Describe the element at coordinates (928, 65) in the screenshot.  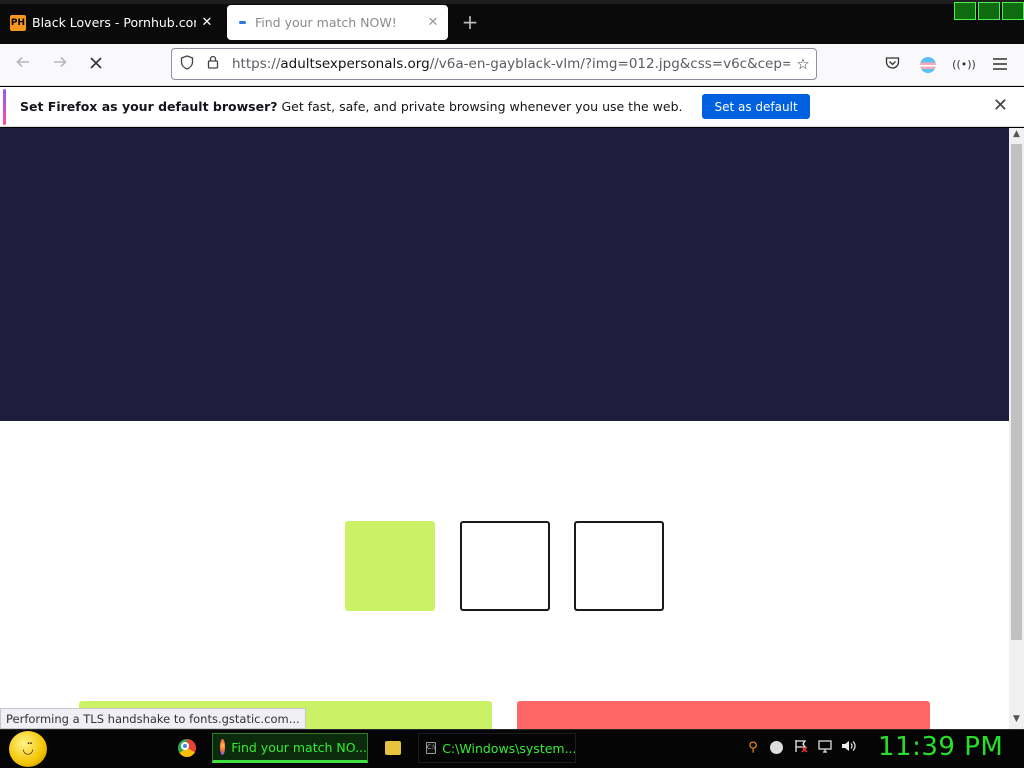
I see `account-avatar-icon` at that location.